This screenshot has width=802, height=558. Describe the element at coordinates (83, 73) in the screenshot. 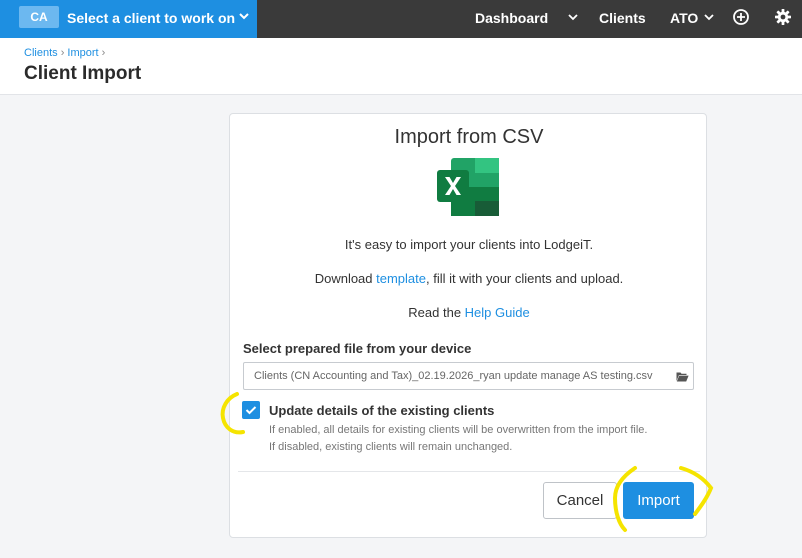

I see `page-title: Client Import` at that location.